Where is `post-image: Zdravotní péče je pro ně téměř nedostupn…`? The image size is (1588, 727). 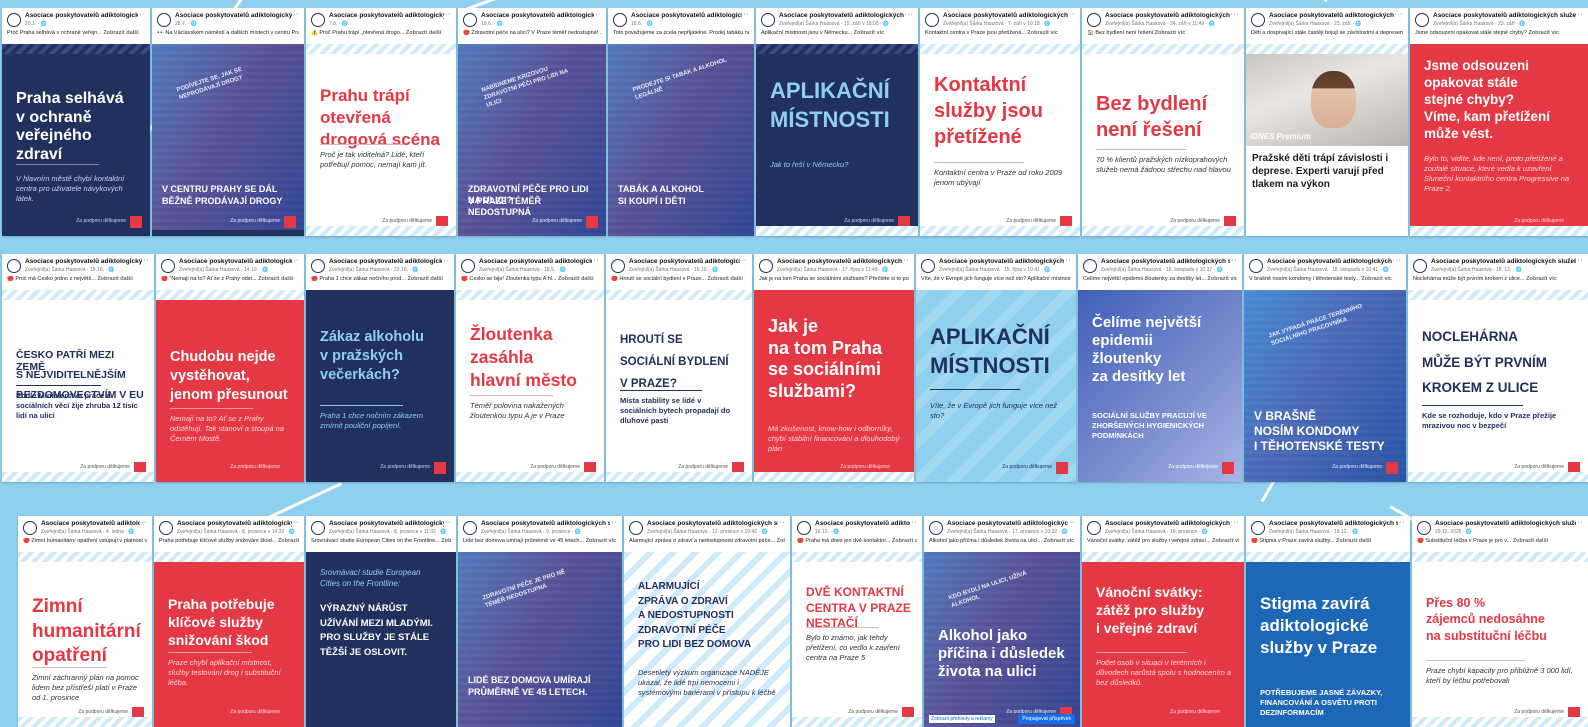 post-image: Zdravotní péče je pro ně téměř nedostupn… is located at coordinates (540, 639).